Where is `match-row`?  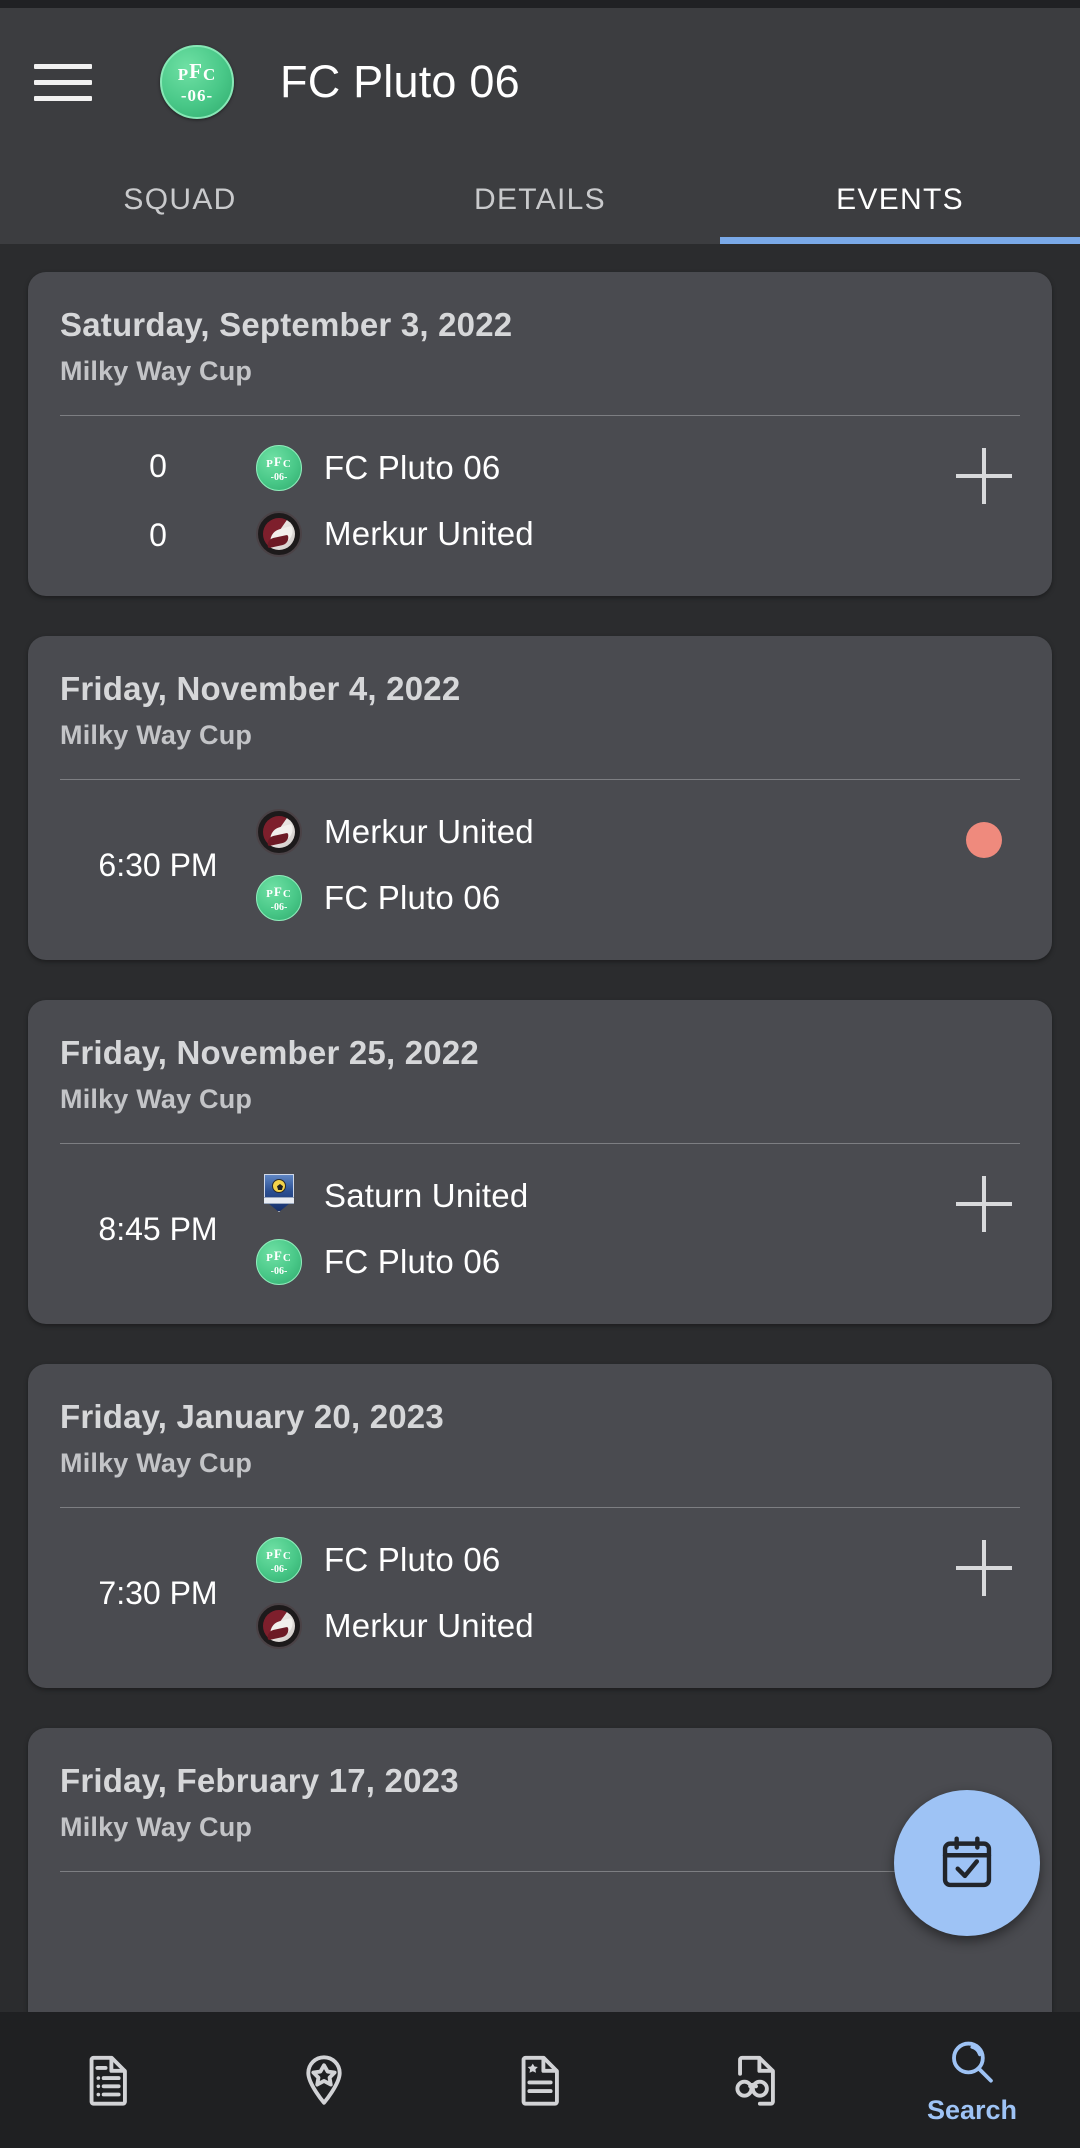
match-row is located at coordinates (540, 1942).